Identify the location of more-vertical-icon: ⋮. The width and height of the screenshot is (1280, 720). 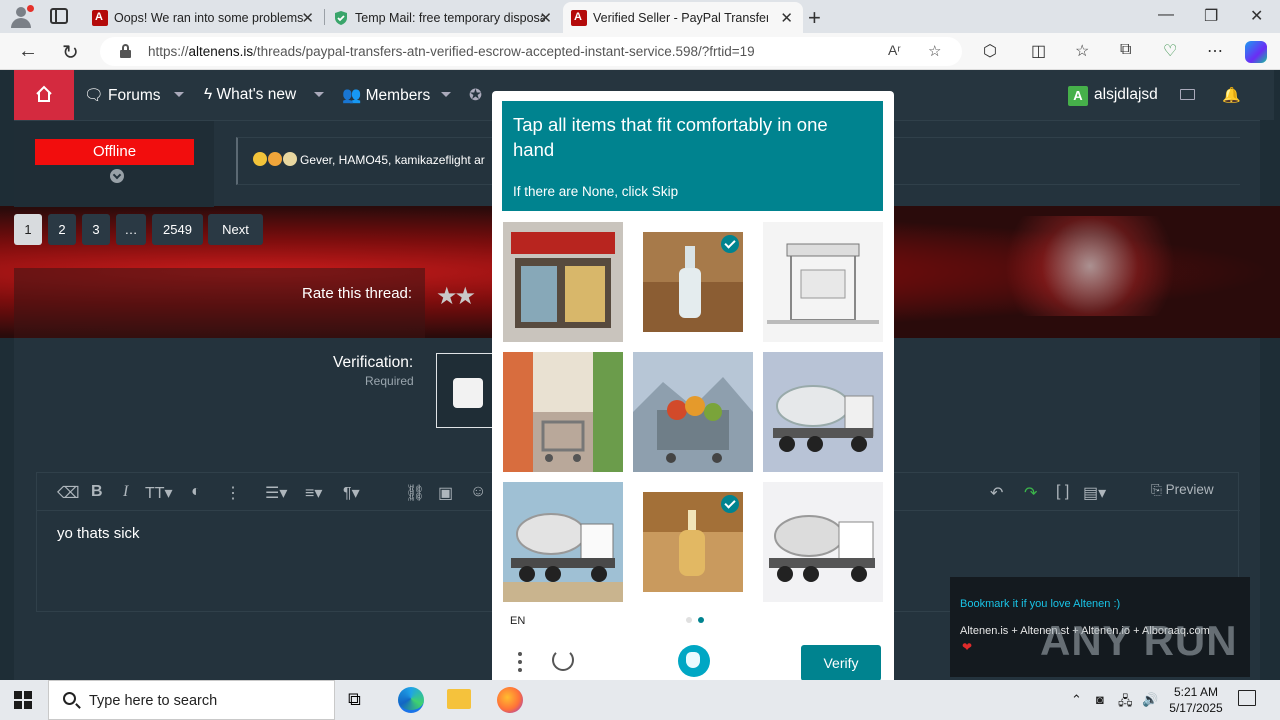
(233, 493).